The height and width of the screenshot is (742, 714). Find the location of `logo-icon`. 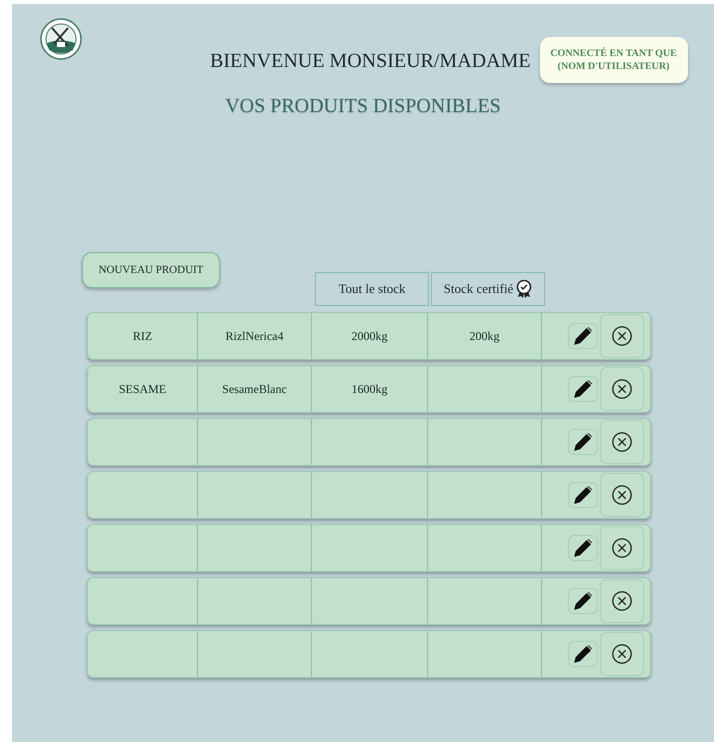

logo-icon is located at coordinates (61, 39).